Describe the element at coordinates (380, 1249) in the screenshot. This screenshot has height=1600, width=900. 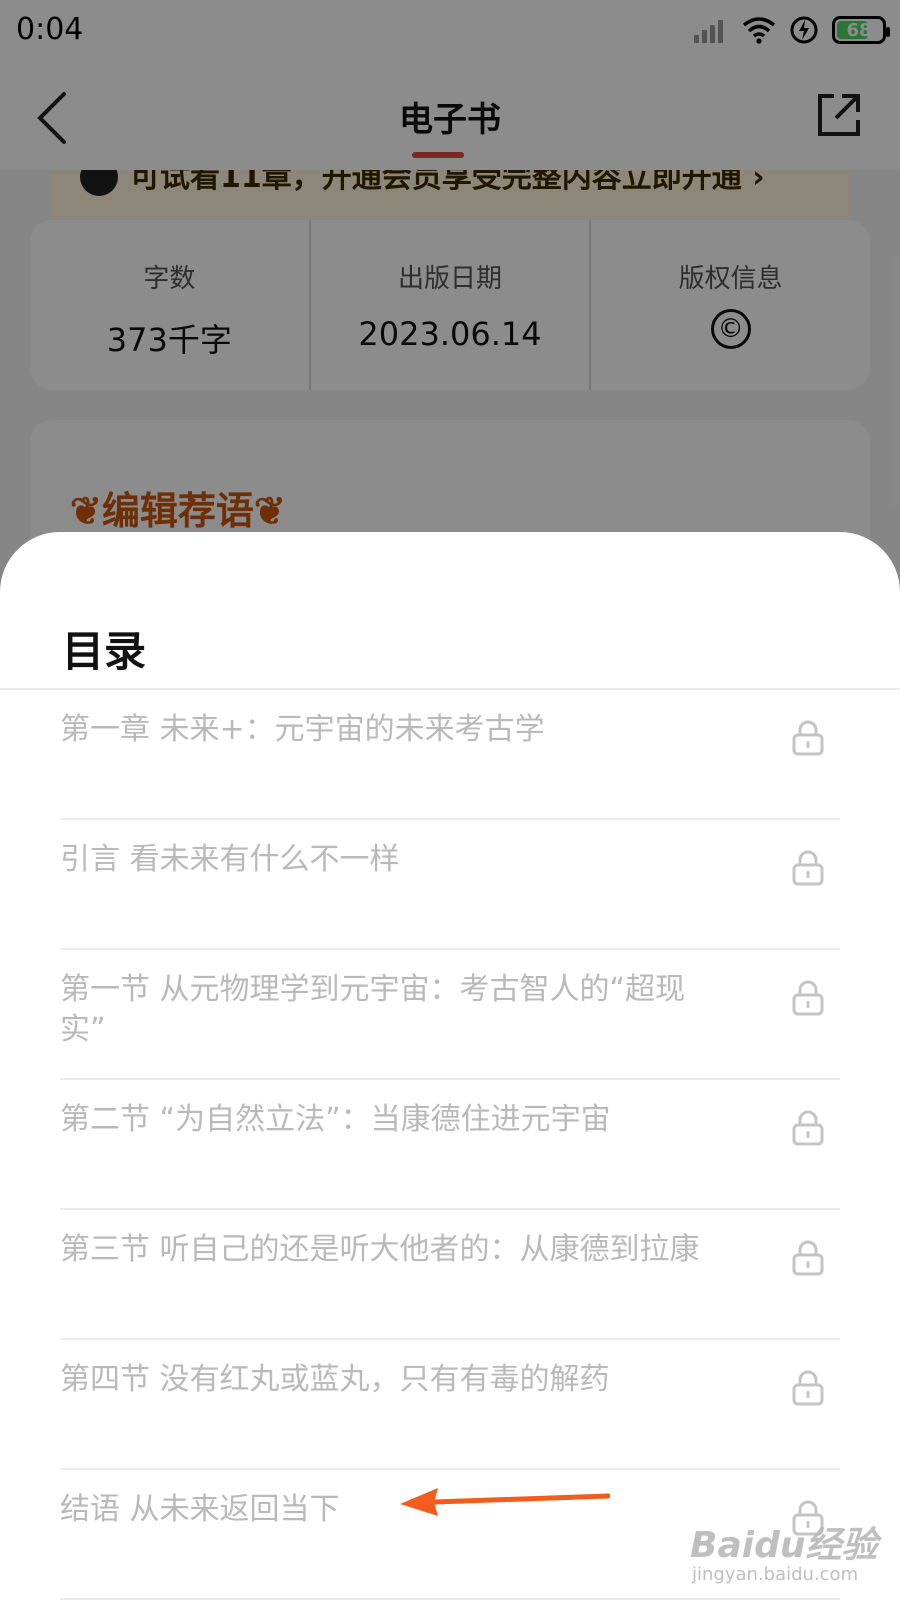
I see `toc-item-label: 第三节 听自己的还是听大他者的：从康德到拉康` at that location.